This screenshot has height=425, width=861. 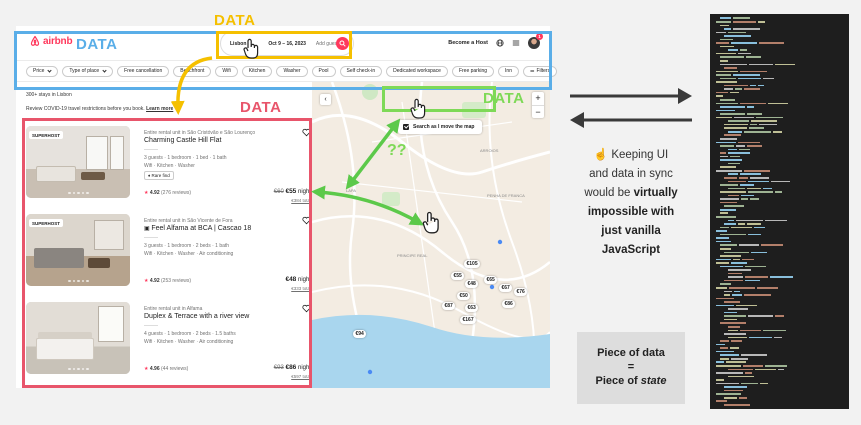 I want to click on sync-line-4: impossible with, so click(x=631, y=212).